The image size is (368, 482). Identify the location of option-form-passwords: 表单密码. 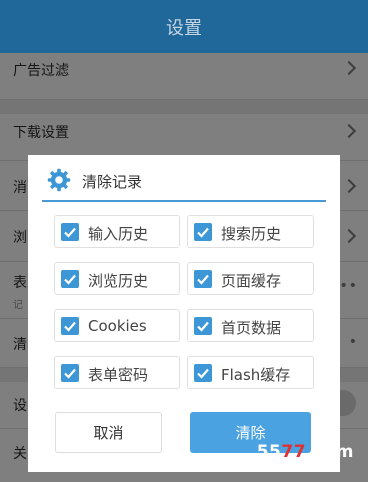
(117, 372).